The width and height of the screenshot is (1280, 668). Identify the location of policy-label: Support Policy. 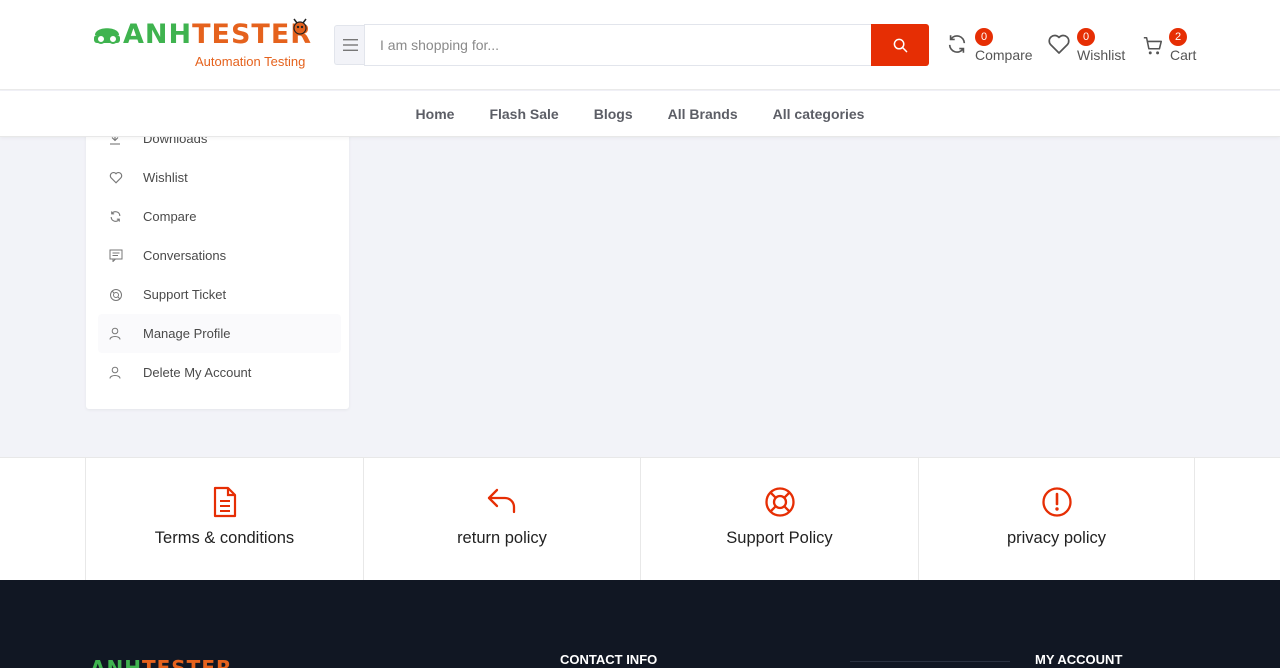
(779, 538).